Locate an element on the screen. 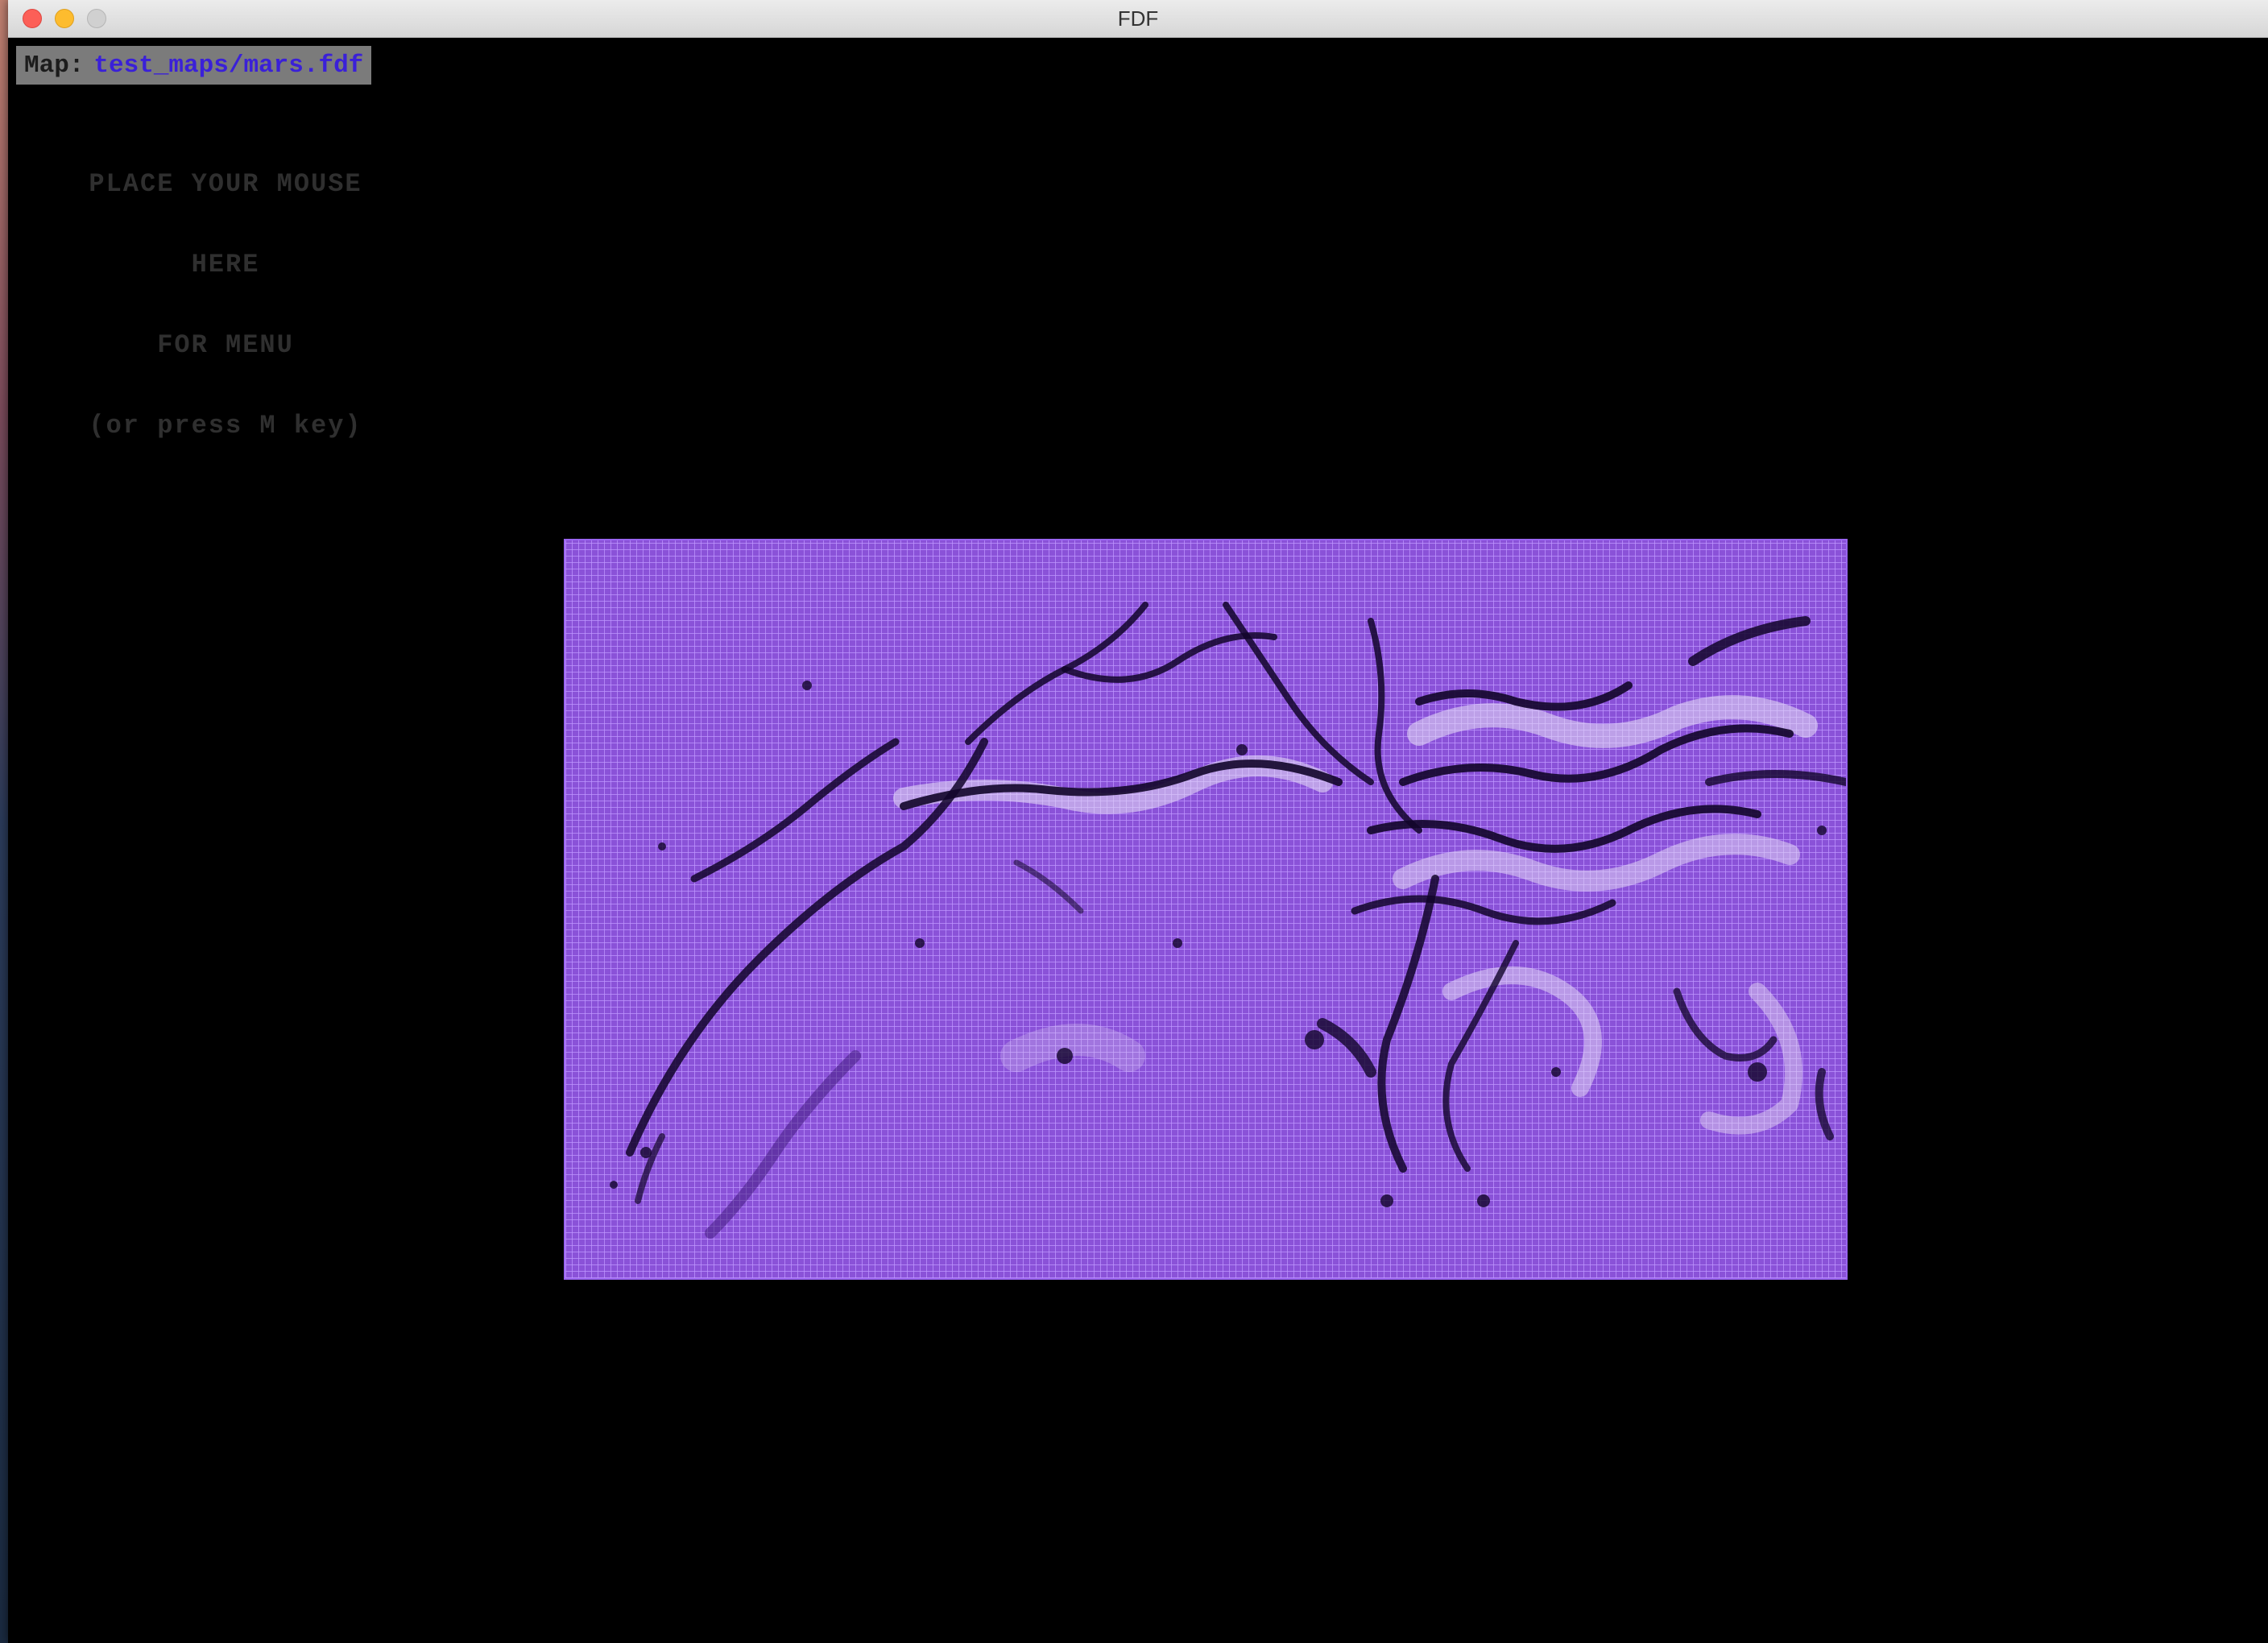  menu-hint-line-1: PLACE YOUR MOUSE is located at coordinates (225, 184).